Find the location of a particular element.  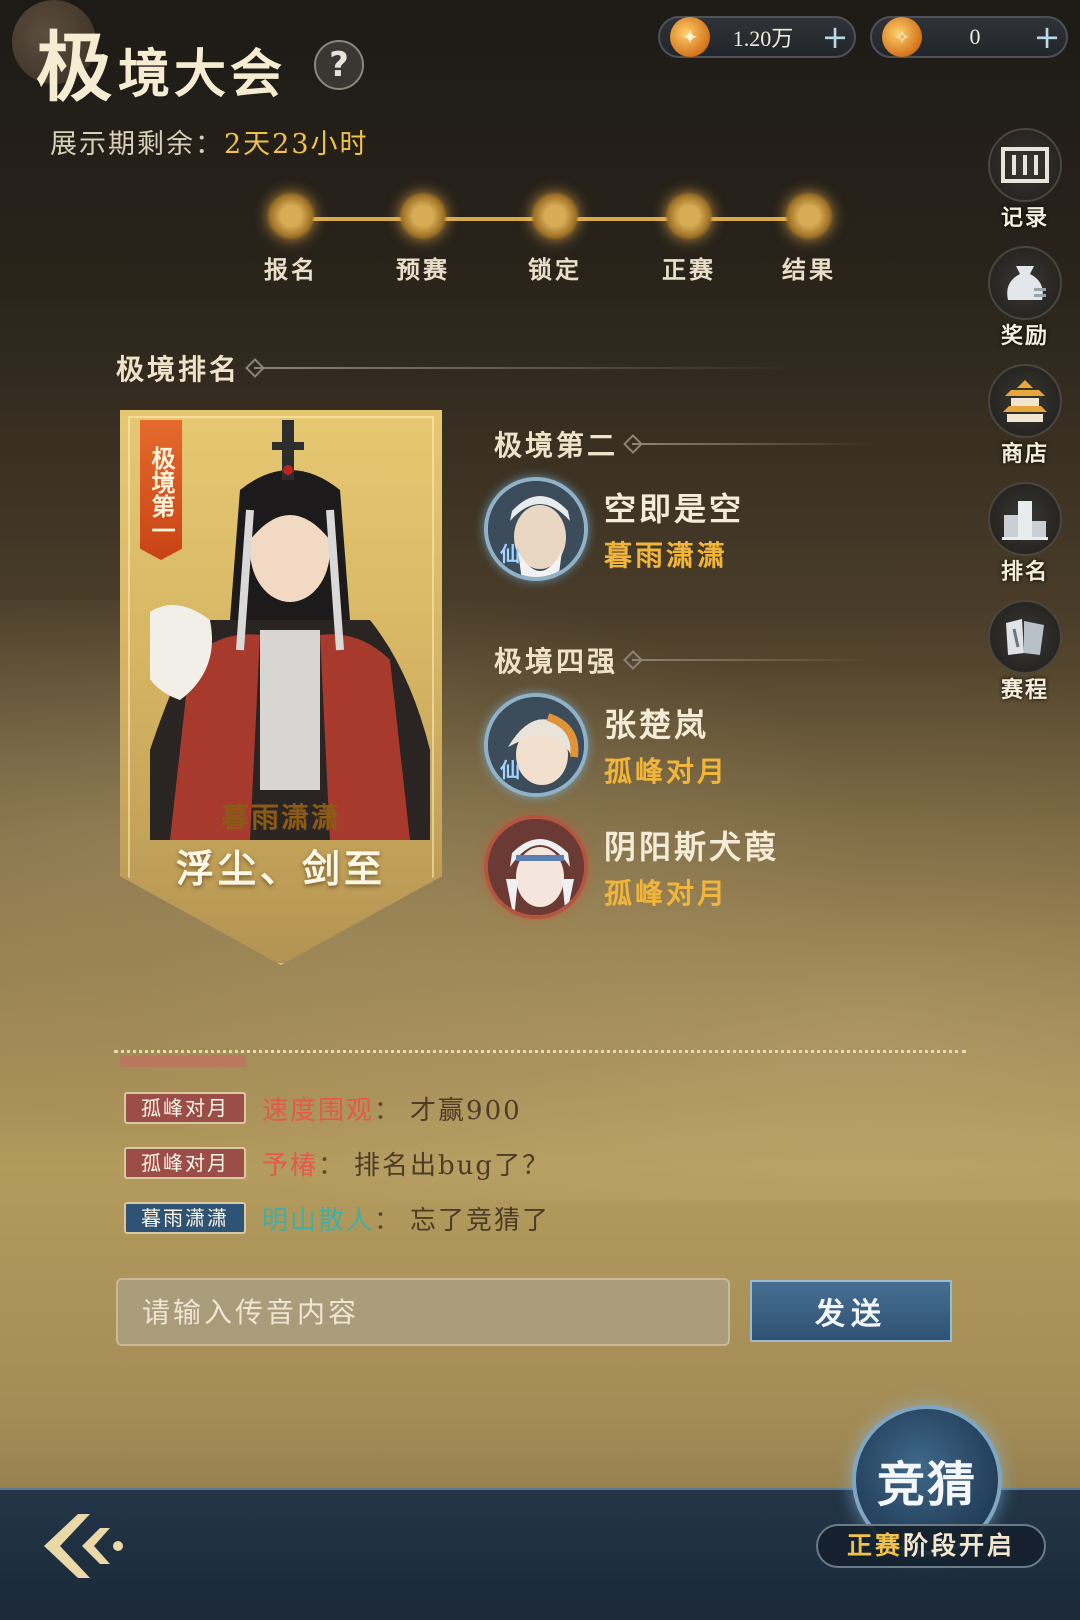

currency-primary-amount: 1.20万 is located at coordinates (763, 38).